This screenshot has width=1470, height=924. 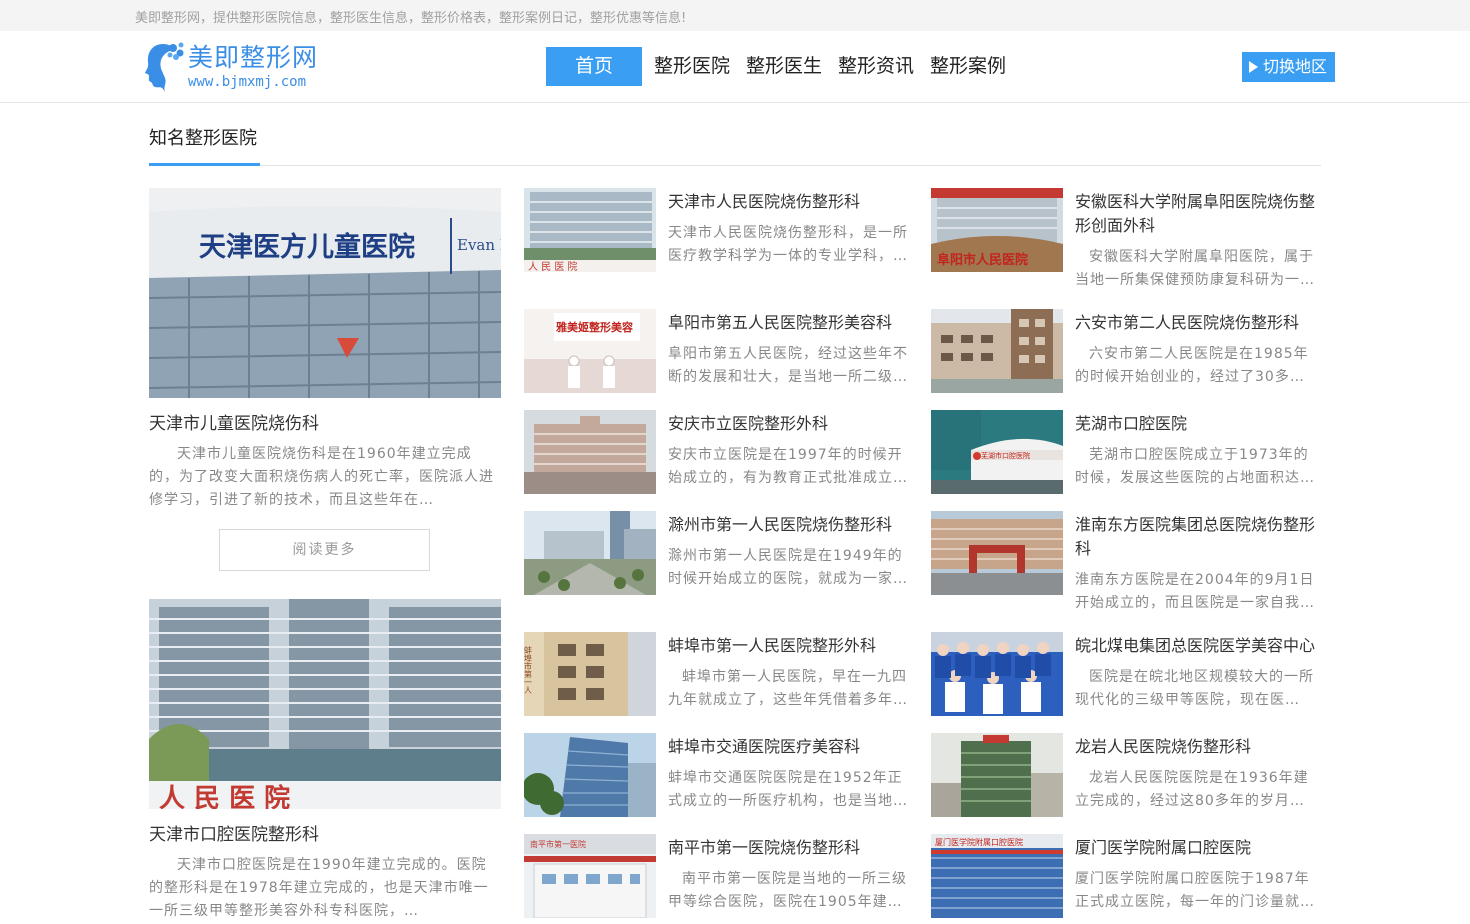 What do you see at coordinates (1199, 323) in the screenshot?
I see `hospital-title: 六安市第二人民医院烧伤整形科` at bounding box center [1199, 323].